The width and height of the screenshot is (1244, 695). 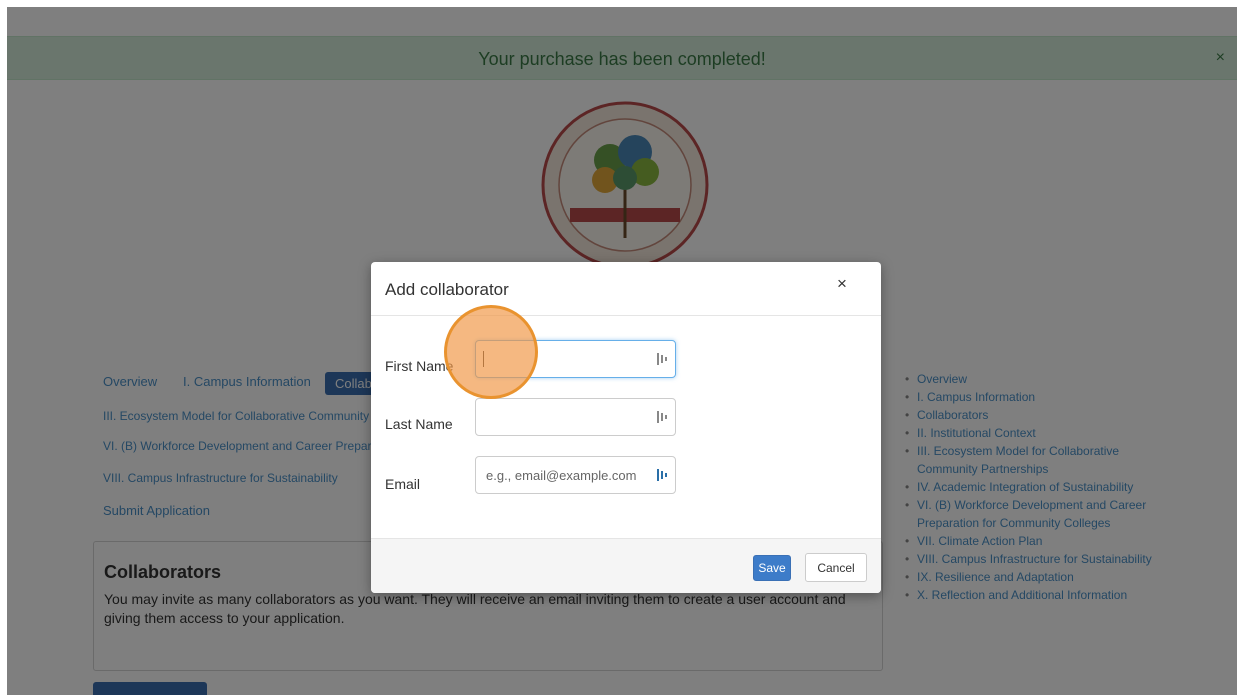 I want to click on save-button: Save, so click(x=772, y=568).